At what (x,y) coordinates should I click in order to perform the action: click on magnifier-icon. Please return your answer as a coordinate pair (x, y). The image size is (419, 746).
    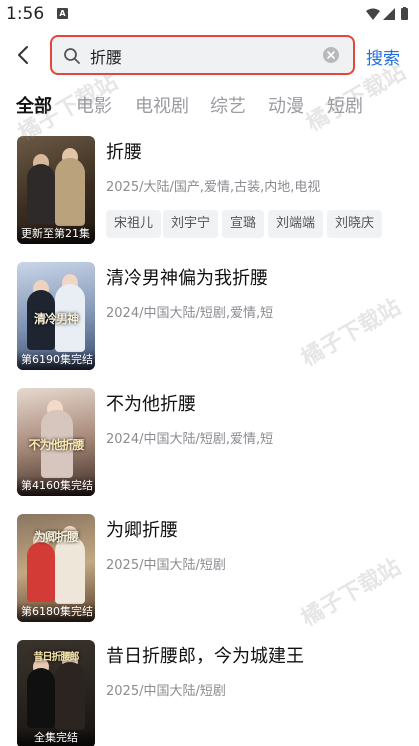
    Looking at the image, I should click on (72, 56).